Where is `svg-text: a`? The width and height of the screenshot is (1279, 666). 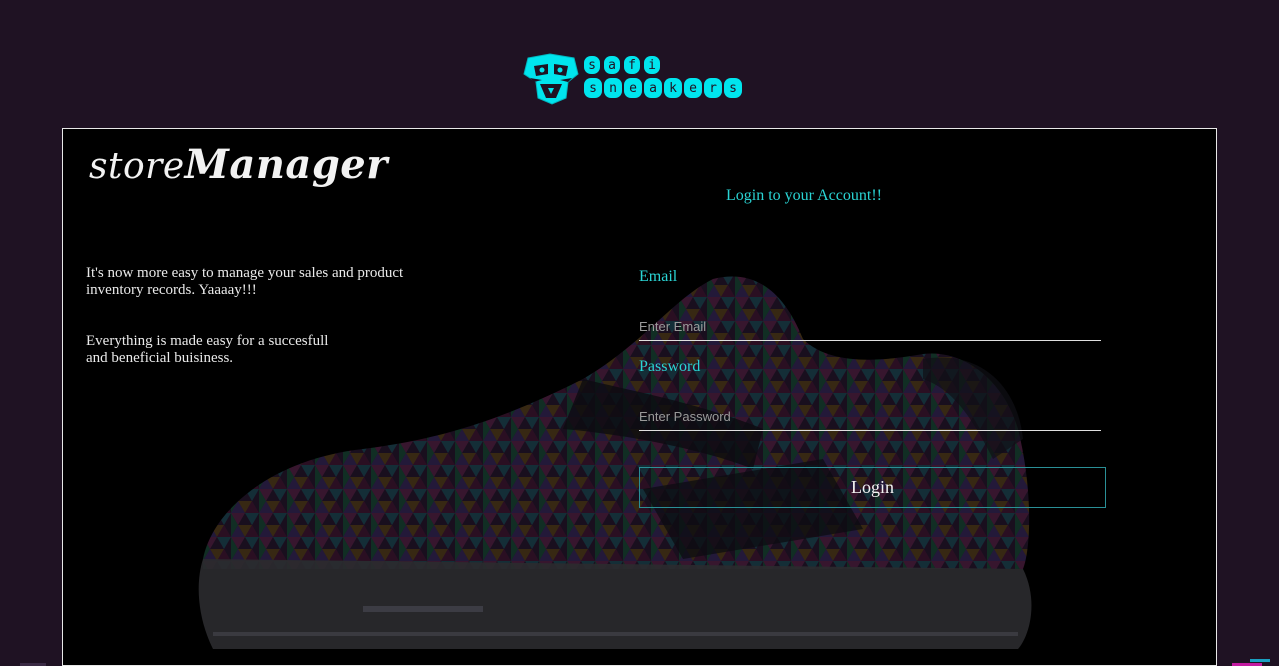 svg-text: a is located at coordinates (653, 88).